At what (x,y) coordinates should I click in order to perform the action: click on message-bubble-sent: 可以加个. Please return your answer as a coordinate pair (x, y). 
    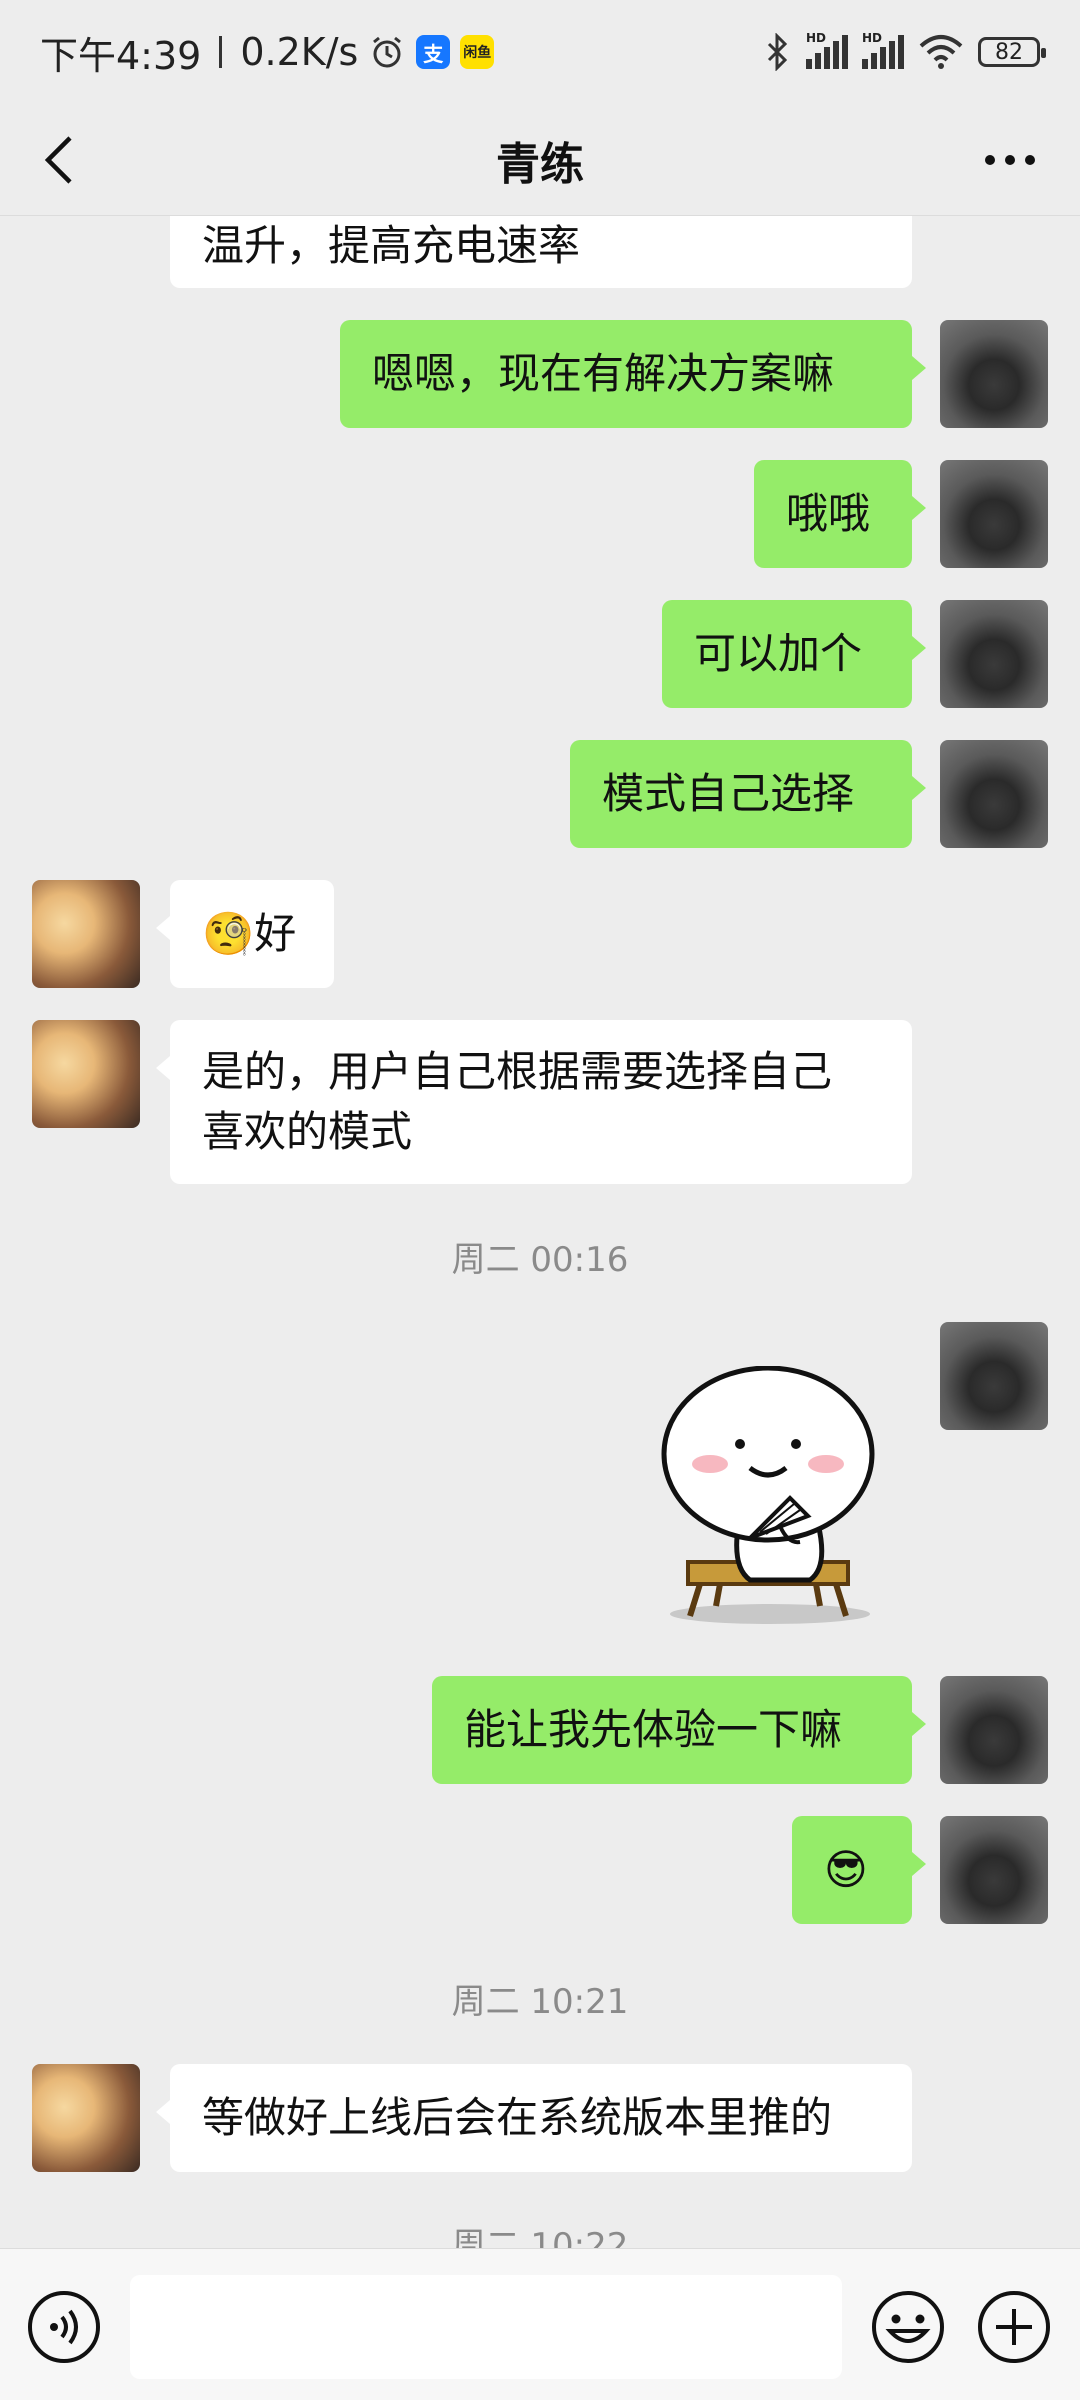
    Looking at the image, I should click on (794, 654).